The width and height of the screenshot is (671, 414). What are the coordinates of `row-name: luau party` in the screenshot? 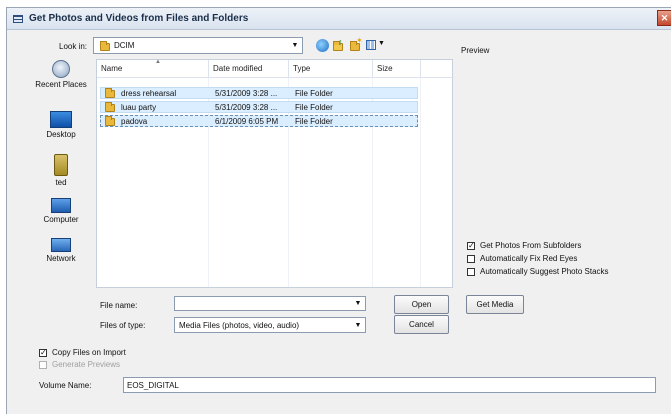 It's located at (139, 107).